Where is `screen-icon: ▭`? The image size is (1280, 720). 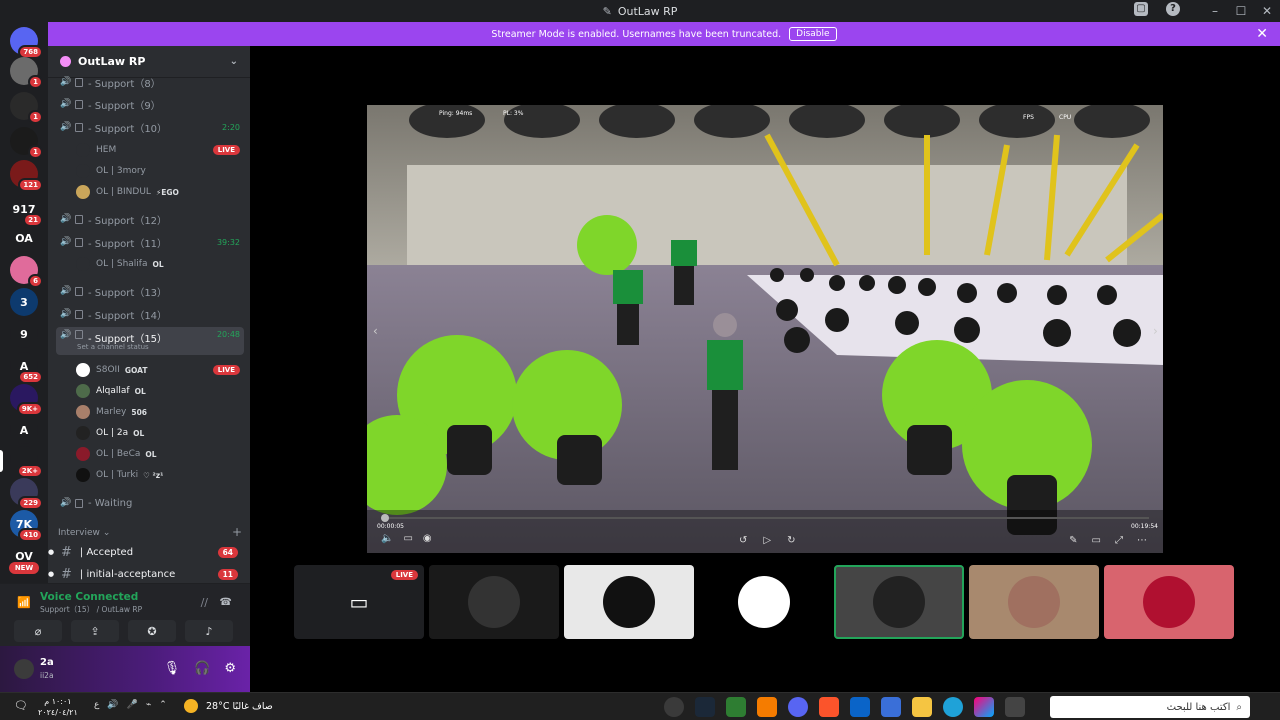
screen-icon: ▭ is located at coordinates (407, 538).